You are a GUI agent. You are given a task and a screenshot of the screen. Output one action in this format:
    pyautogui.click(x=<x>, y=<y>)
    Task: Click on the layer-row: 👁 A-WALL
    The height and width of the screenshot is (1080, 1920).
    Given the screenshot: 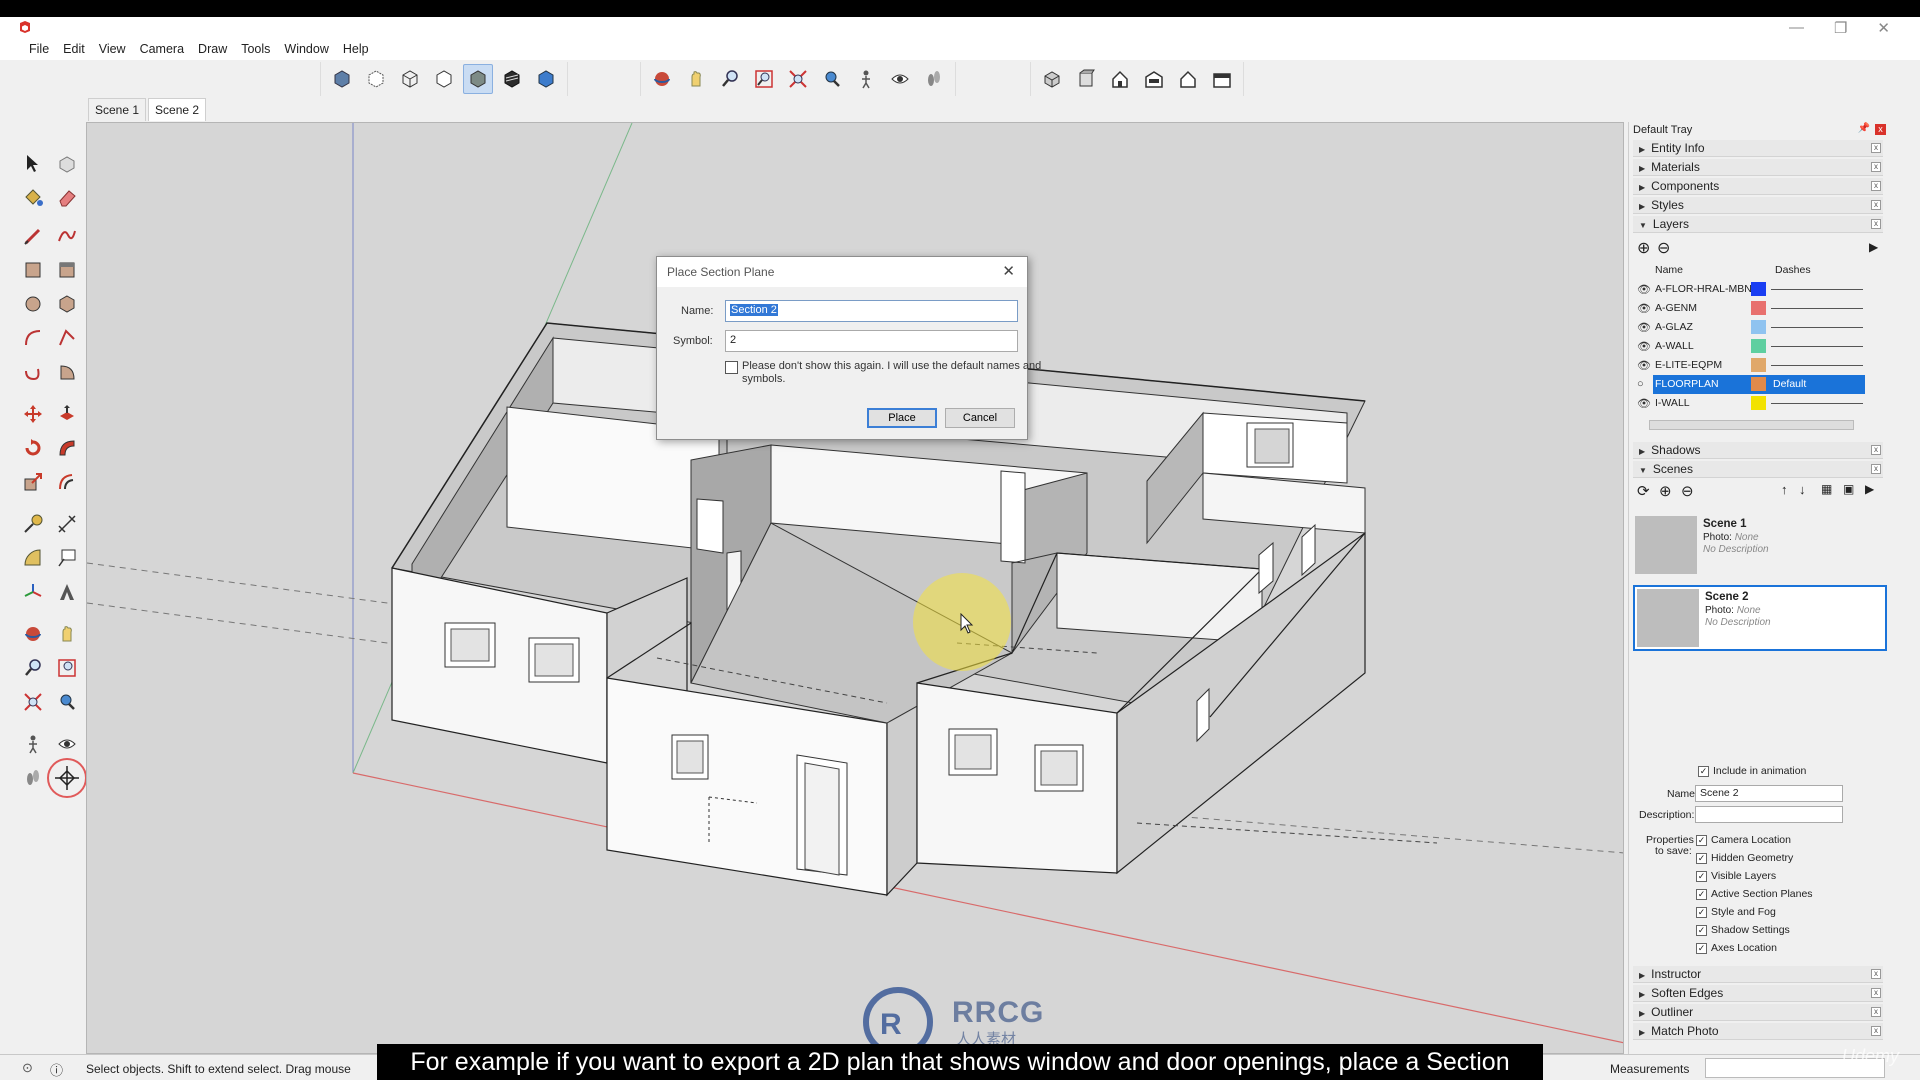 What is the action you would take?
    pyautogui.click(x=1749, y=346)
    